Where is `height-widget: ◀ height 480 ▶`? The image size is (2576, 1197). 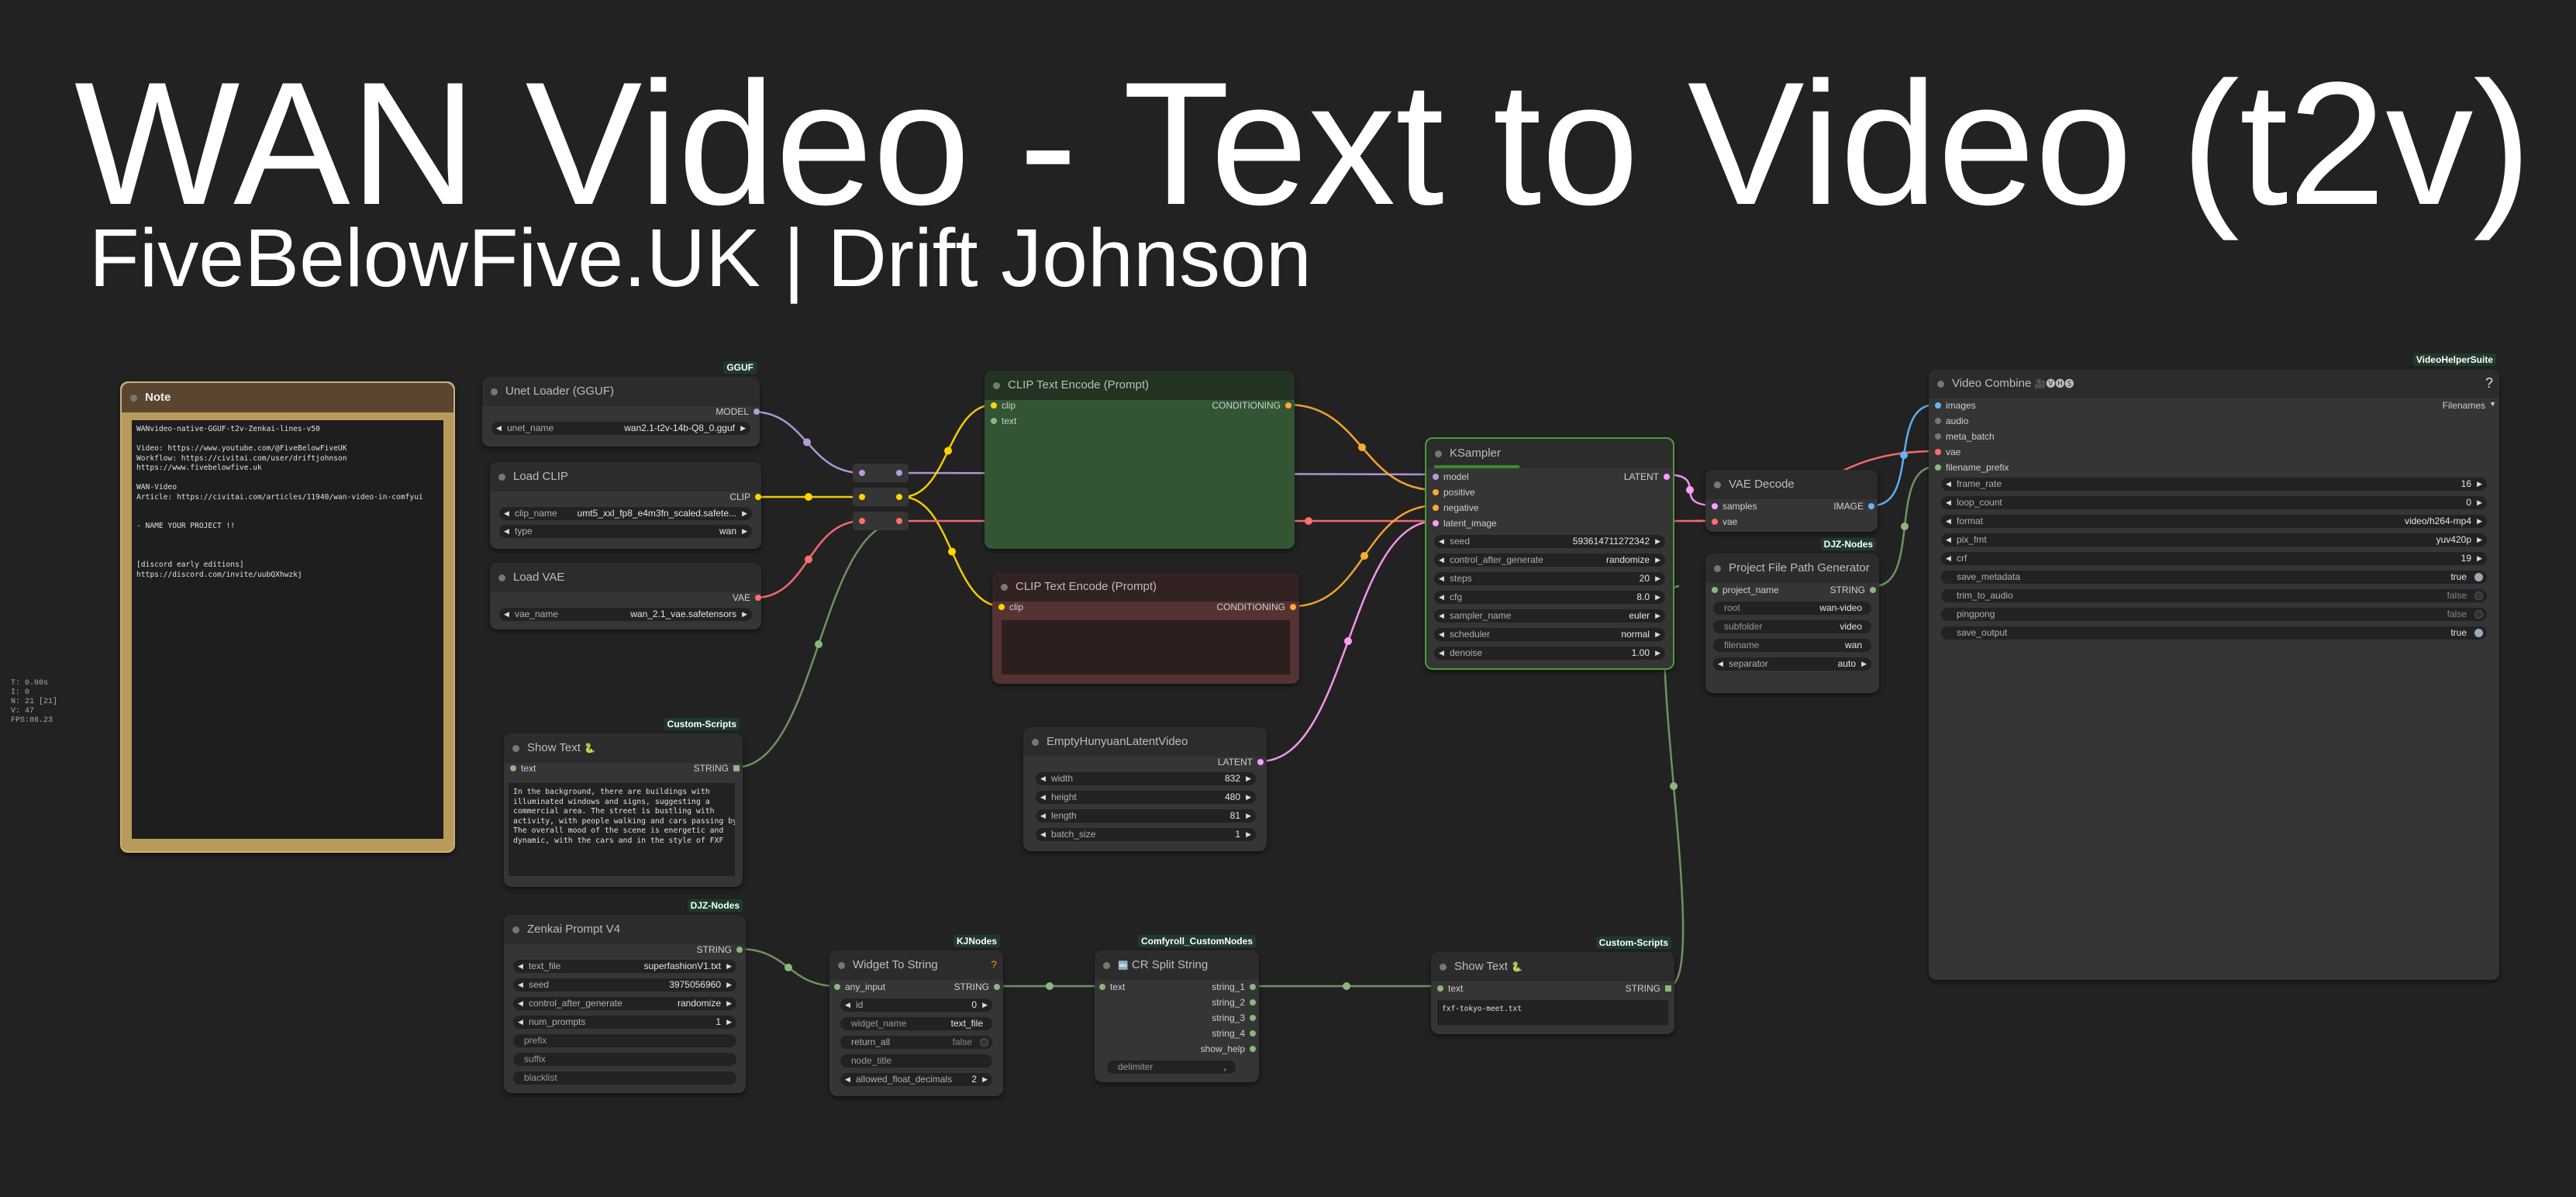 height-widget: ◀ height 480 ▶ is located at coordinates (1146, 797).